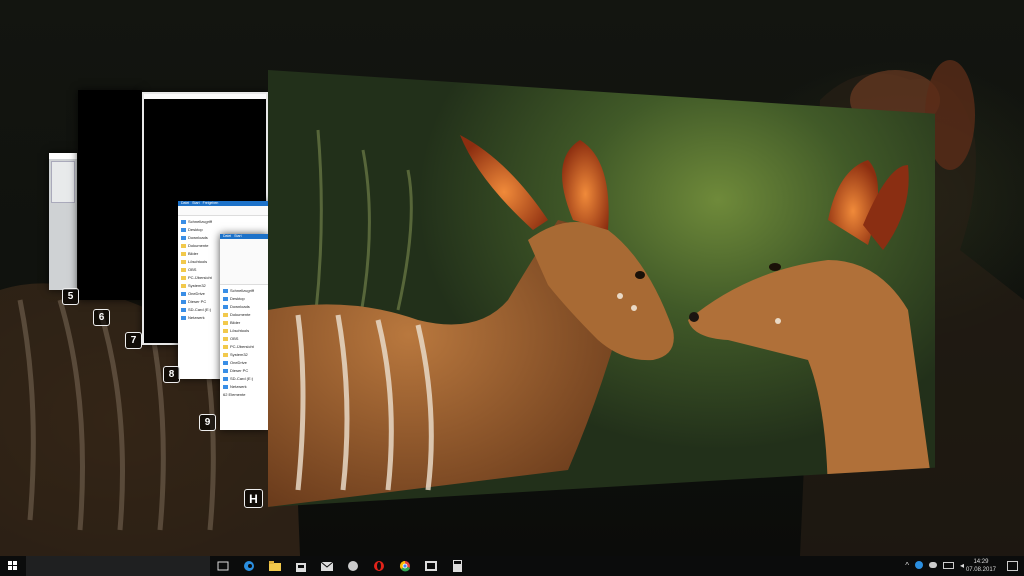  What do you see at coordinates (133, 340) in the screenshot?
I see `hotkey-badge-7: 7` at bounding box center [133, 340].